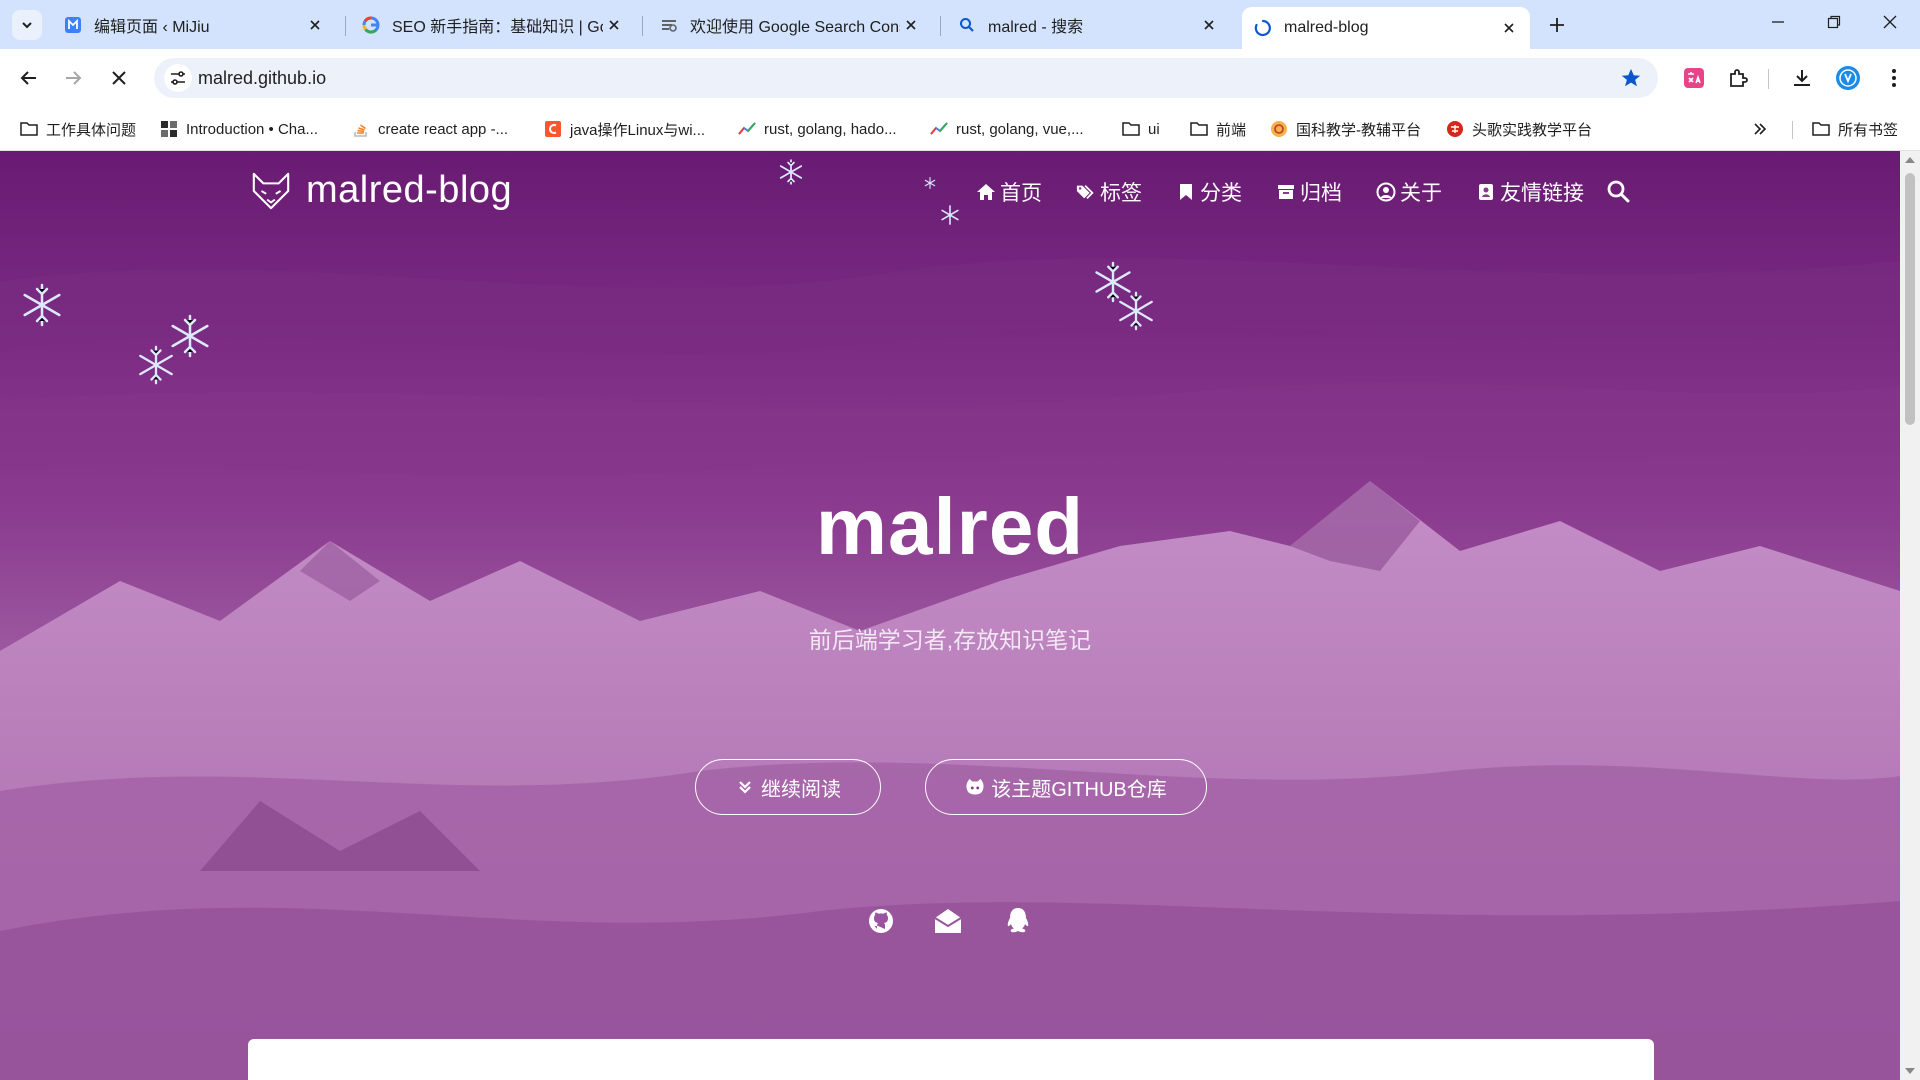  I want to click on tab-search-console: 欢迎使用 Google Search Cons, so click(790, 25).